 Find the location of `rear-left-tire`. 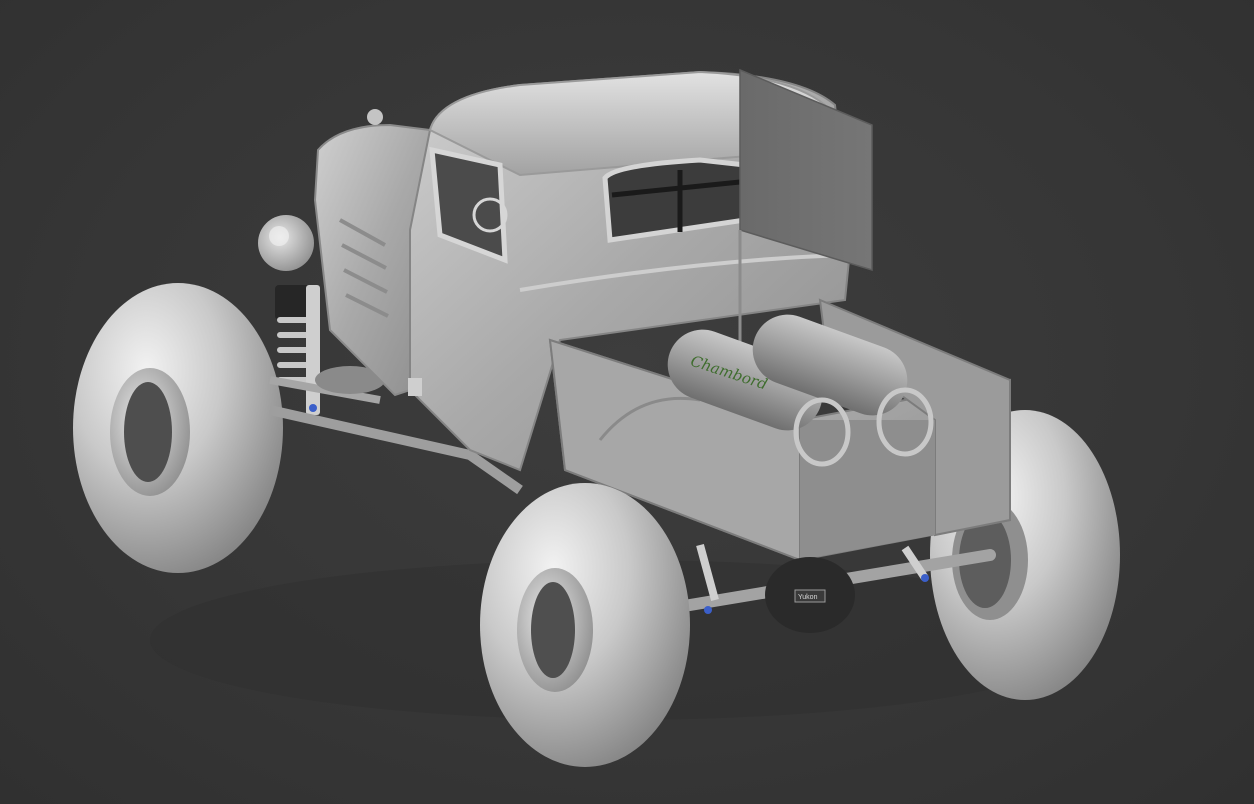

rear-left-tire is located at coordinates (585, 625).